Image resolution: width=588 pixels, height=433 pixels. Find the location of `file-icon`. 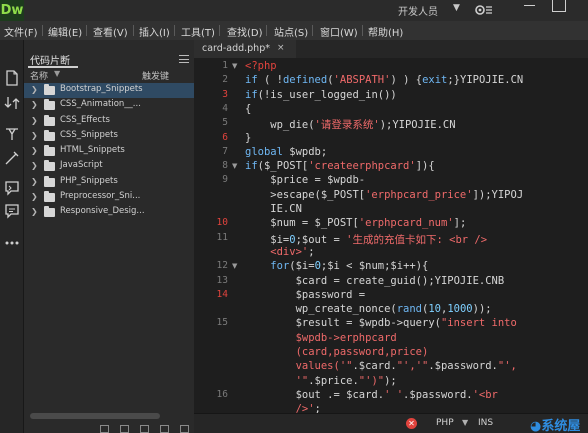

file-icon is located at coordinates (12, 78).